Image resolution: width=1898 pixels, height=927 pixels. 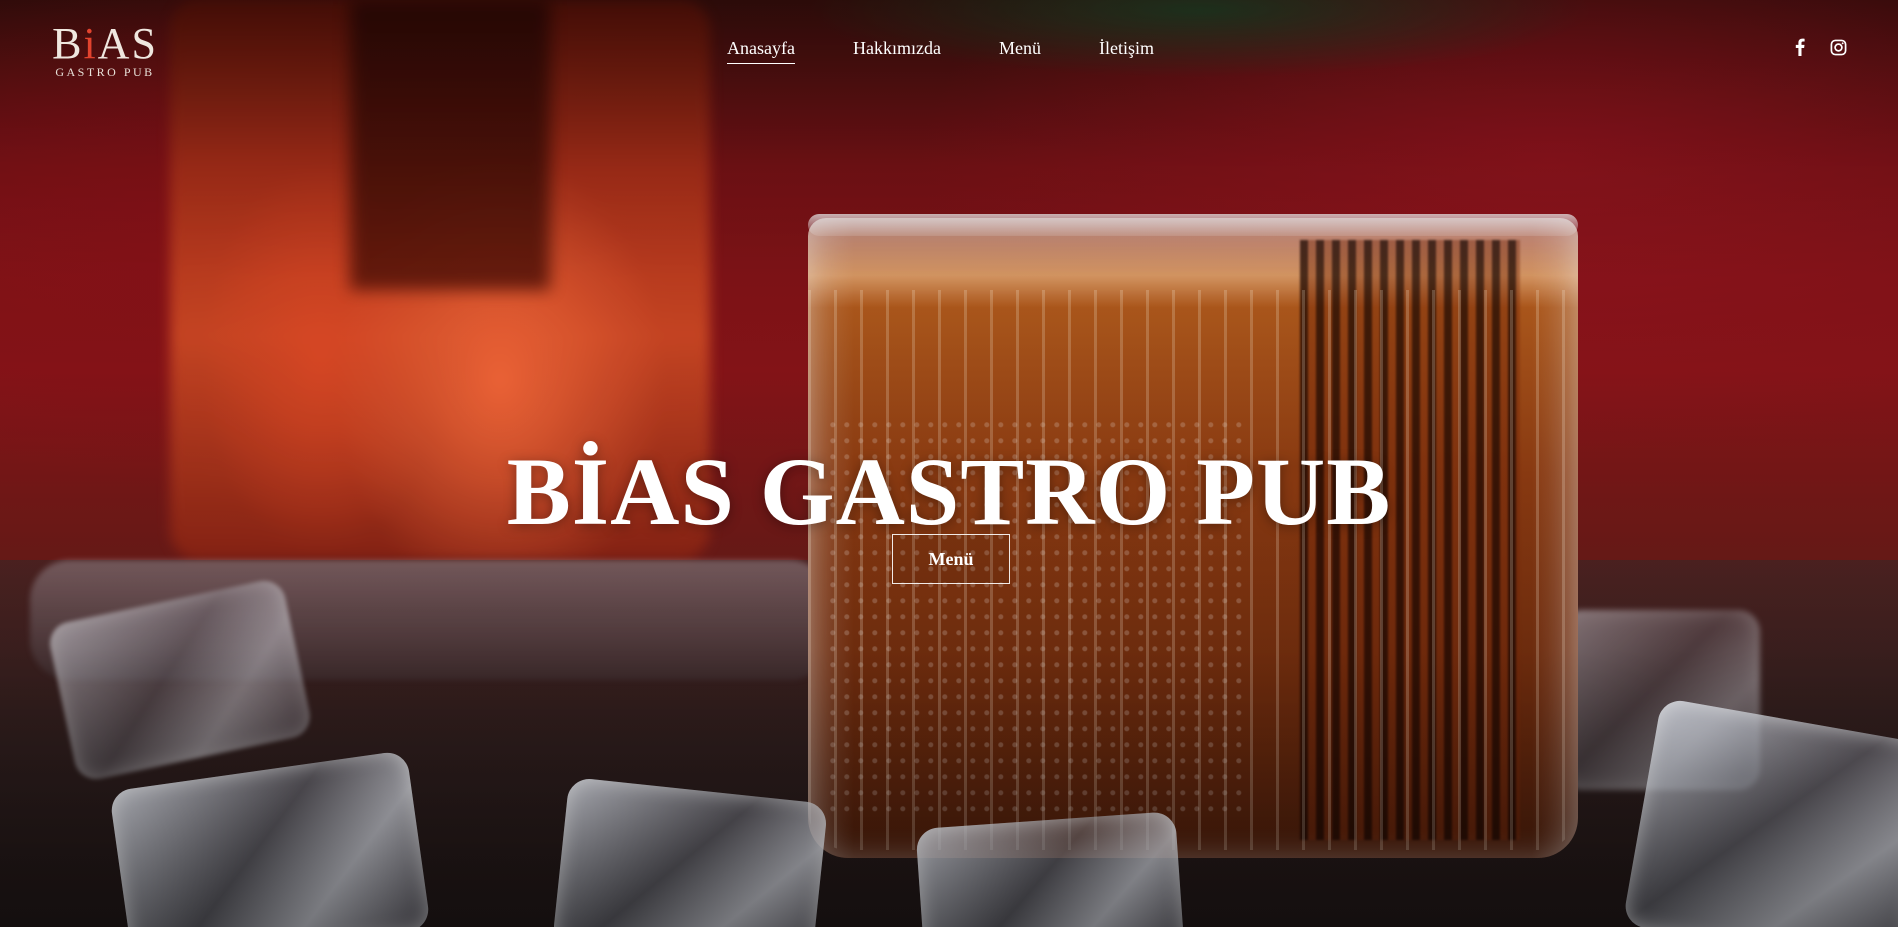 What do you see at coordinates (68, 43) in the screenshot?
I see `logo-letters: B` at bounding box center [68, 43].